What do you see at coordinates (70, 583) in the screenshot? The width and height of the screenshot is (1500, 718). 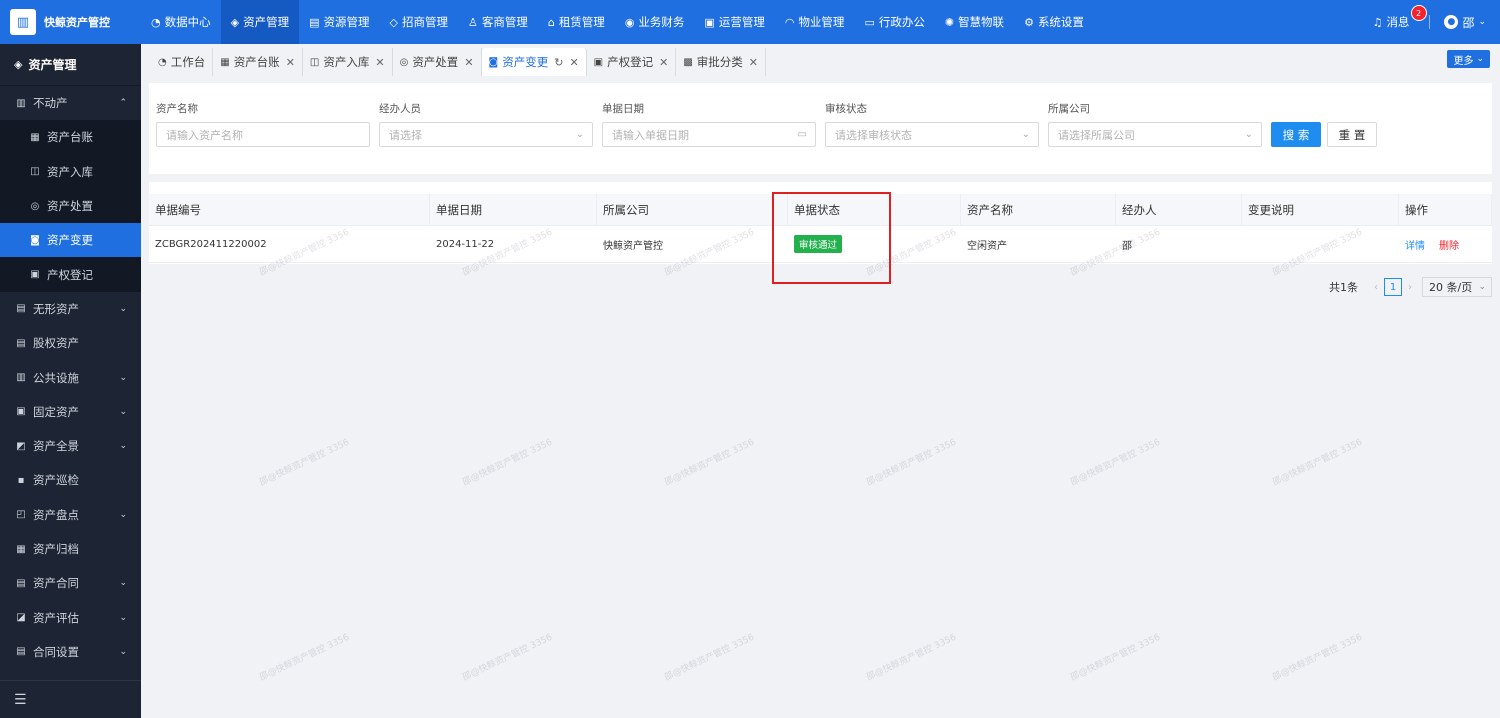 I see `sidebar-item: ▤ 资产合同 ⌄` at bounding box center [70, 583].